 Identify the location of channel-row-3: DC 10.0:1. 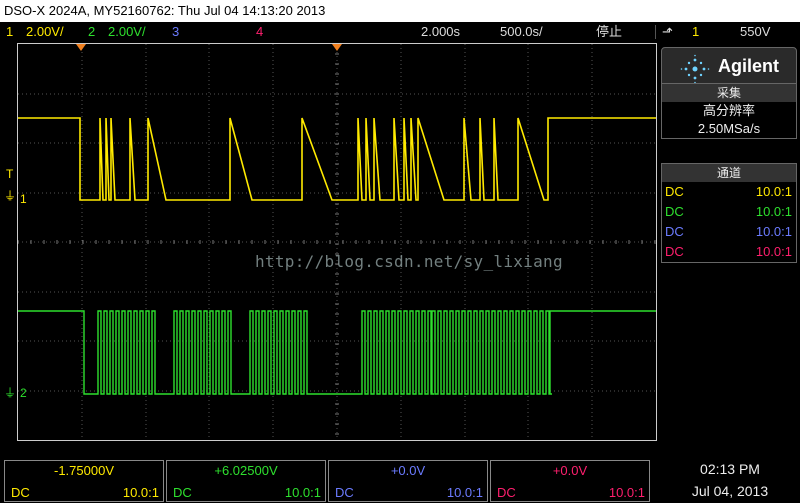
(729, 232).